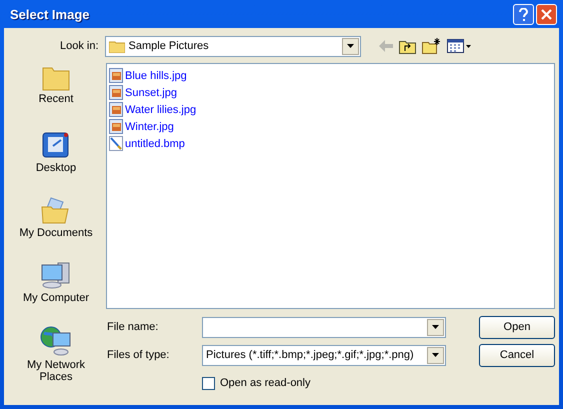  I want to click on file-name-field, so click(324, 327).